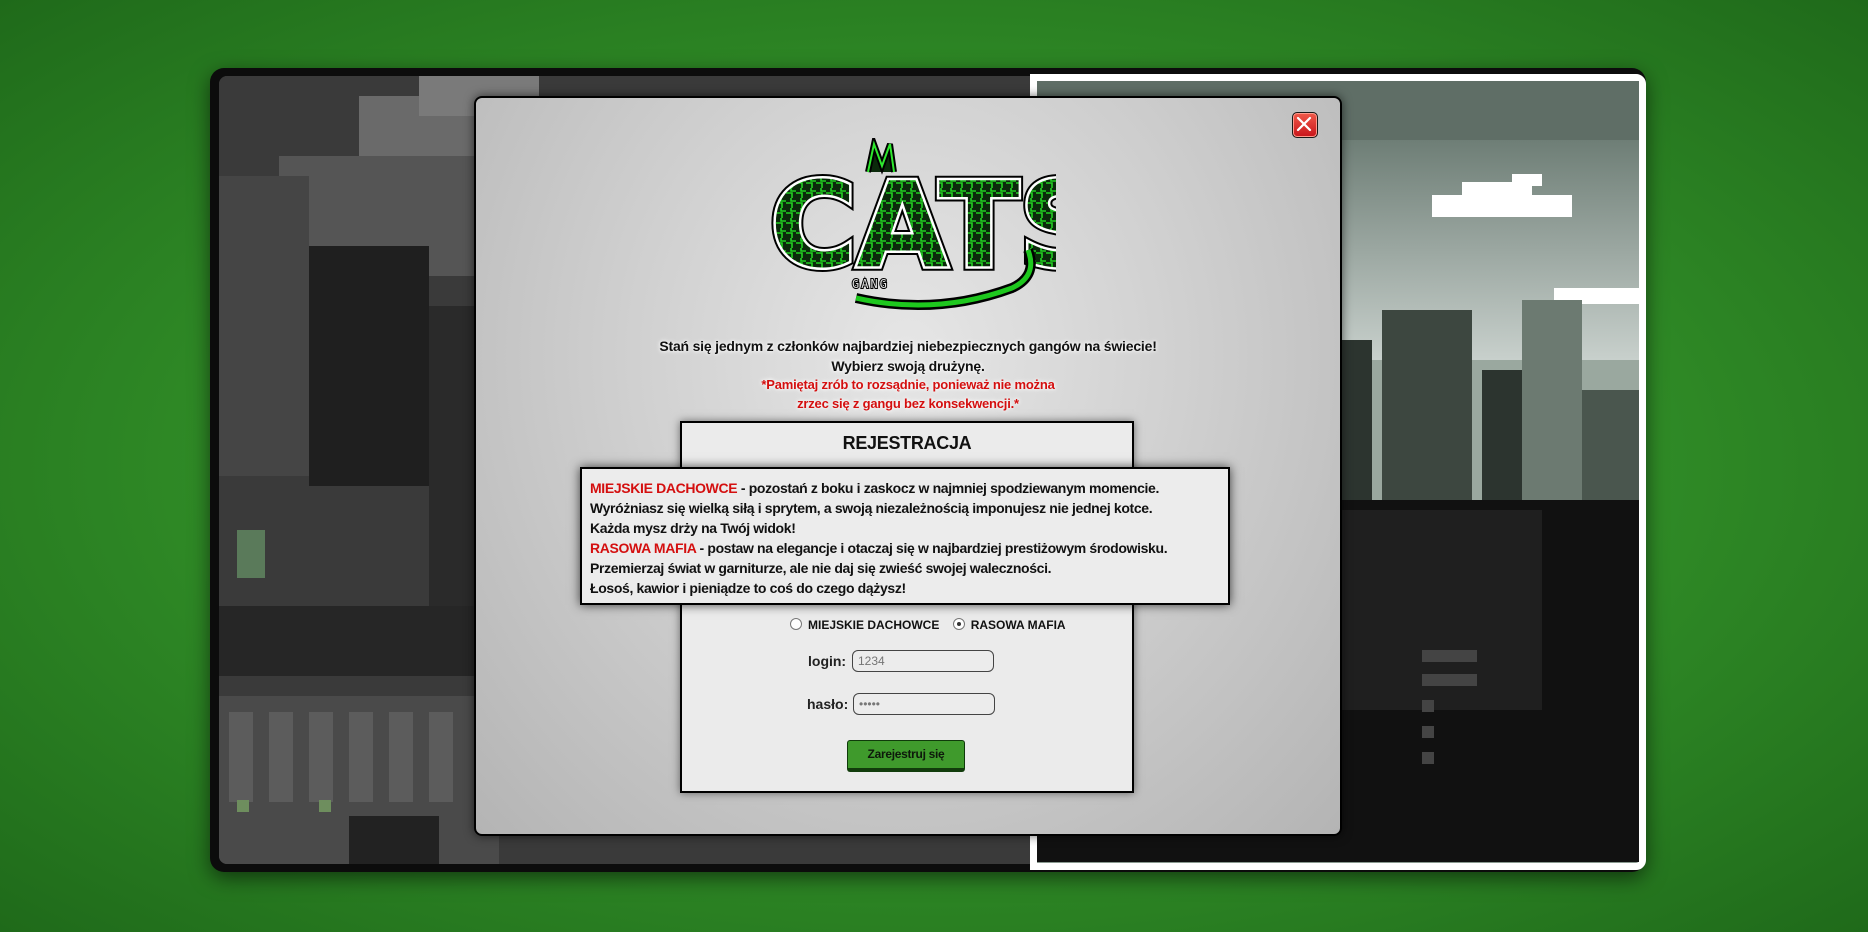  What do you see at coordinates (958, 624) in the screenshot?
I see `team-radio-rasowa-mafia` at bounding box center [958, 624].